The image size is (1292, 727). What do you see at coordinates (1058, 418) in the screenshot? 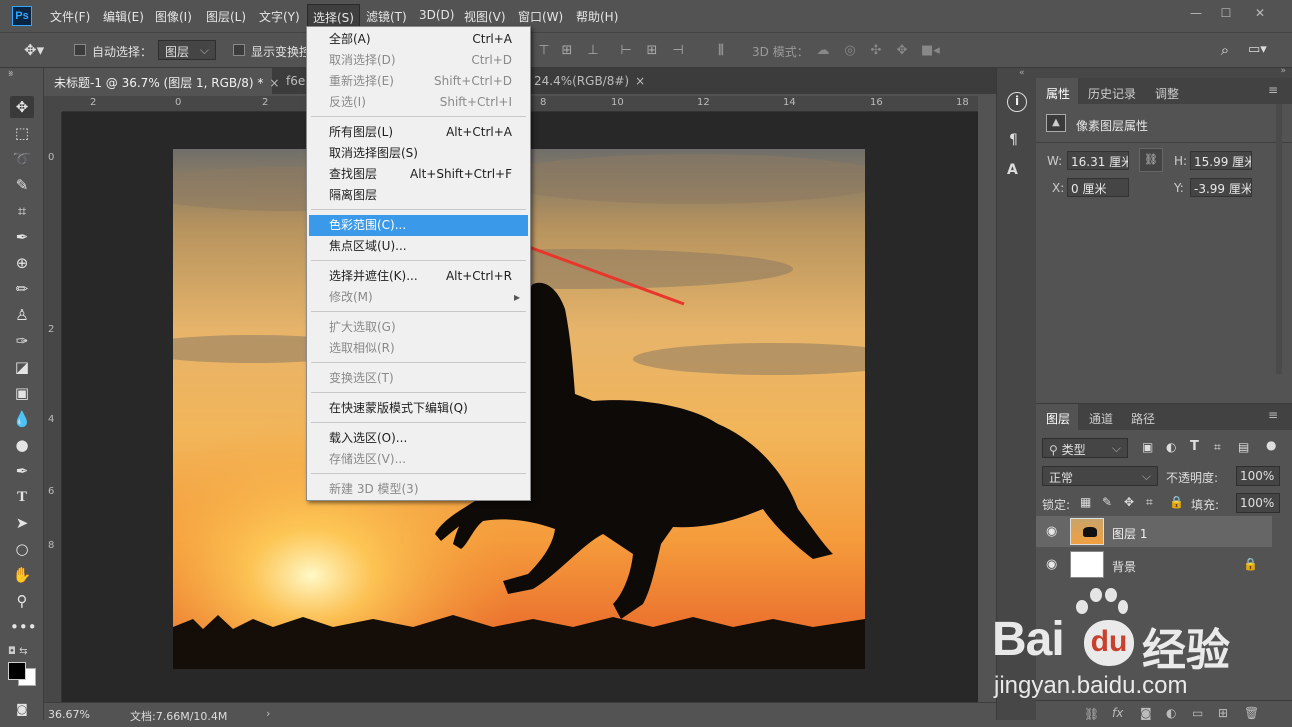
I see `tab-layers: 图层` at bounding box center [1058, 418].